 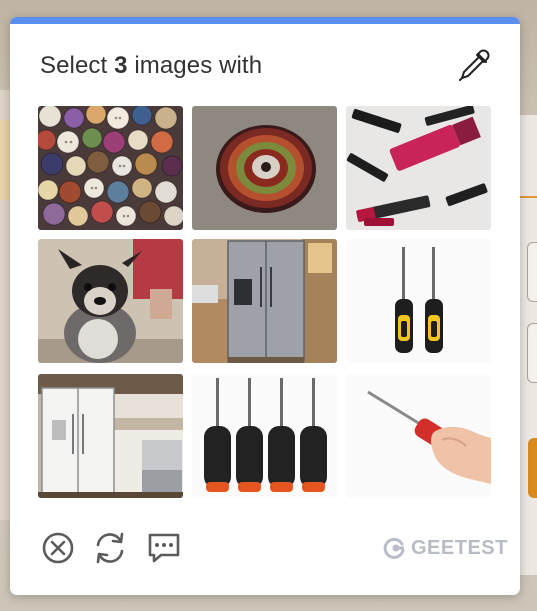 I want to click on refrigerator-image, so click(x=264, y=301).